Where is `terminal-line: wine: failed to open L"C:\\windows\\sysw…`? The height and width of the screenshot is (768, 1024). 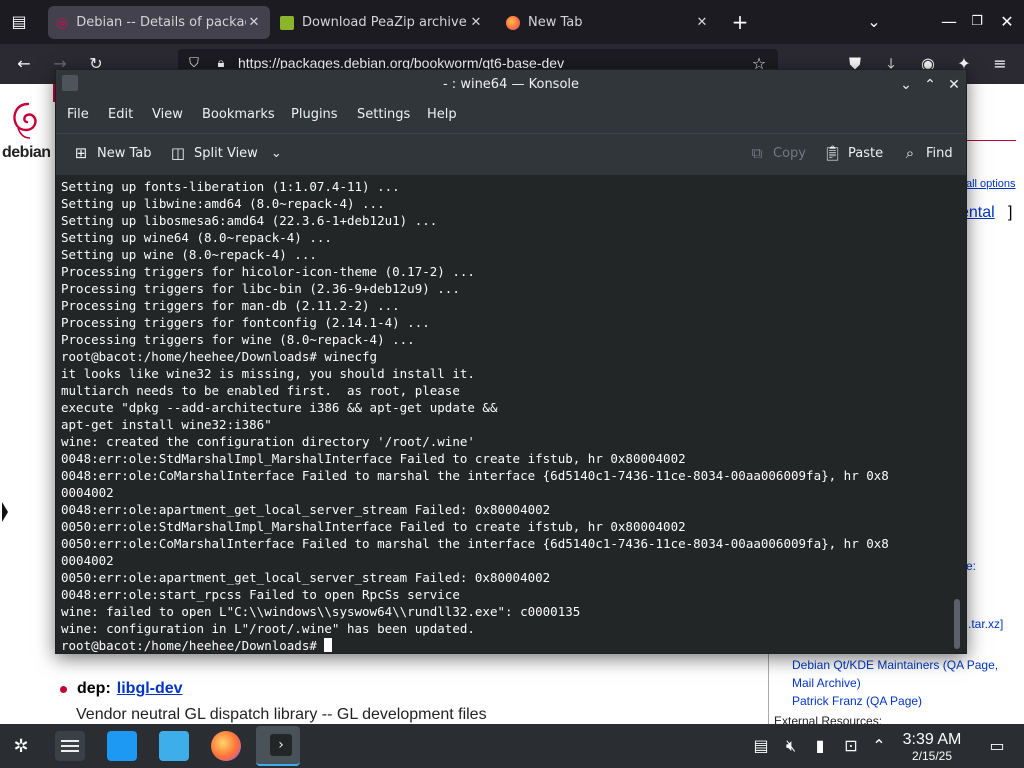 terminal-line: wine: failed to open L"C:\\windows\\sysw… is located at coordinates (321, 611).